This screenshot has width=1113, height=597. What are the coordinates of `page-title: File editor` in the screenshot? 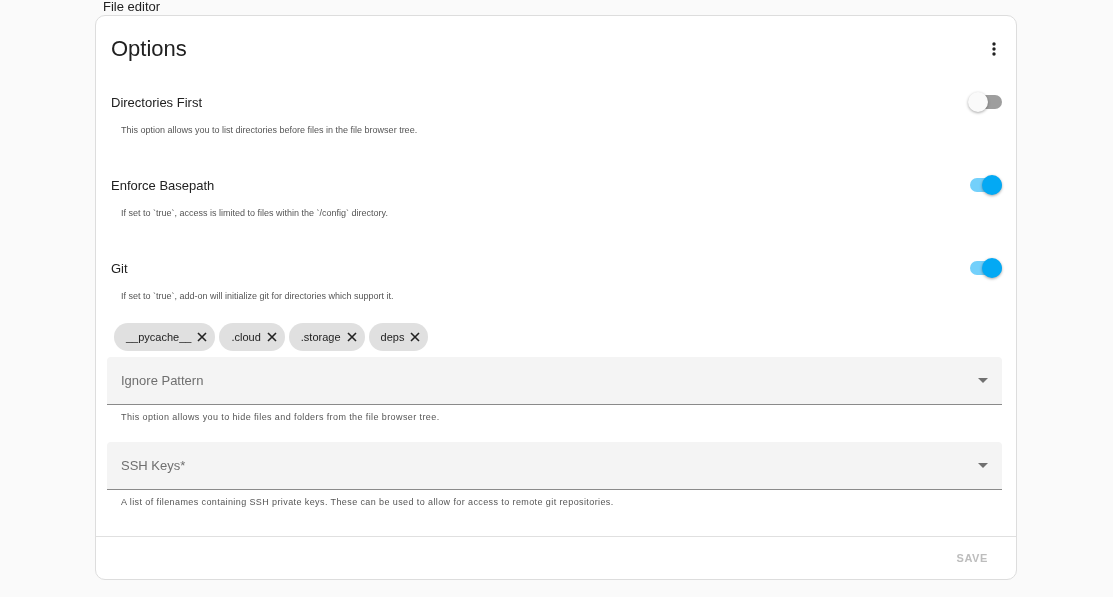 It's located at (131, 7).